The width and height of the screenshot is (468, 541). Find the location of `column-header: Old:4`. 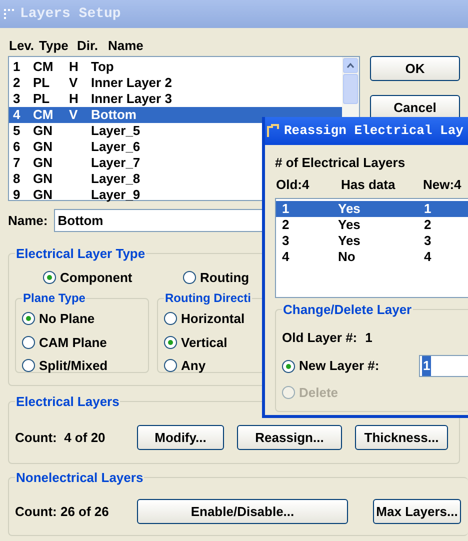

column-header: Old:4 is located at coordinates (292, 185).